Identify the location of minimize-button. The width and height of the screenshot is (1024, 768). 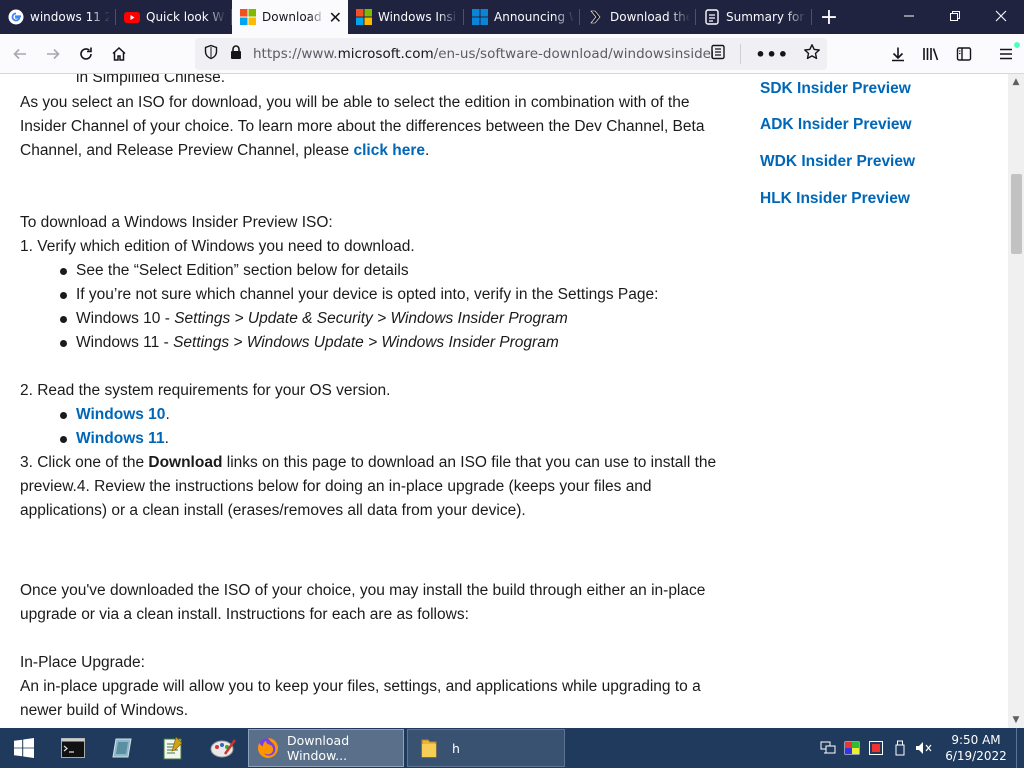
(909, 16).